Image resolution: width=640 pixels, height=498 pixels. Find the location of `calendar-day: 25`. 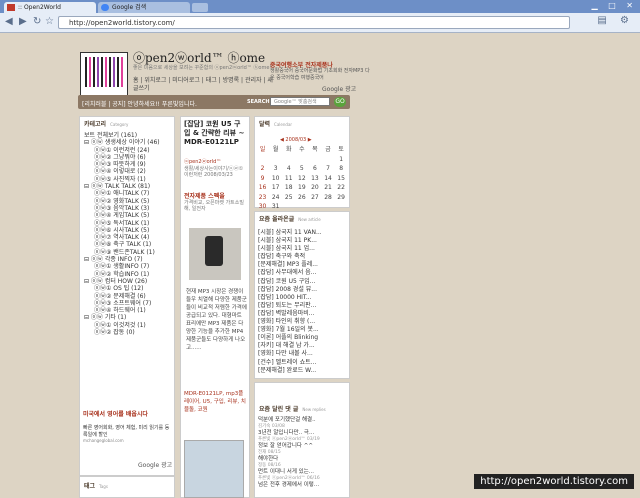

calendar-day: 25 is located at coordinates (288, 198).